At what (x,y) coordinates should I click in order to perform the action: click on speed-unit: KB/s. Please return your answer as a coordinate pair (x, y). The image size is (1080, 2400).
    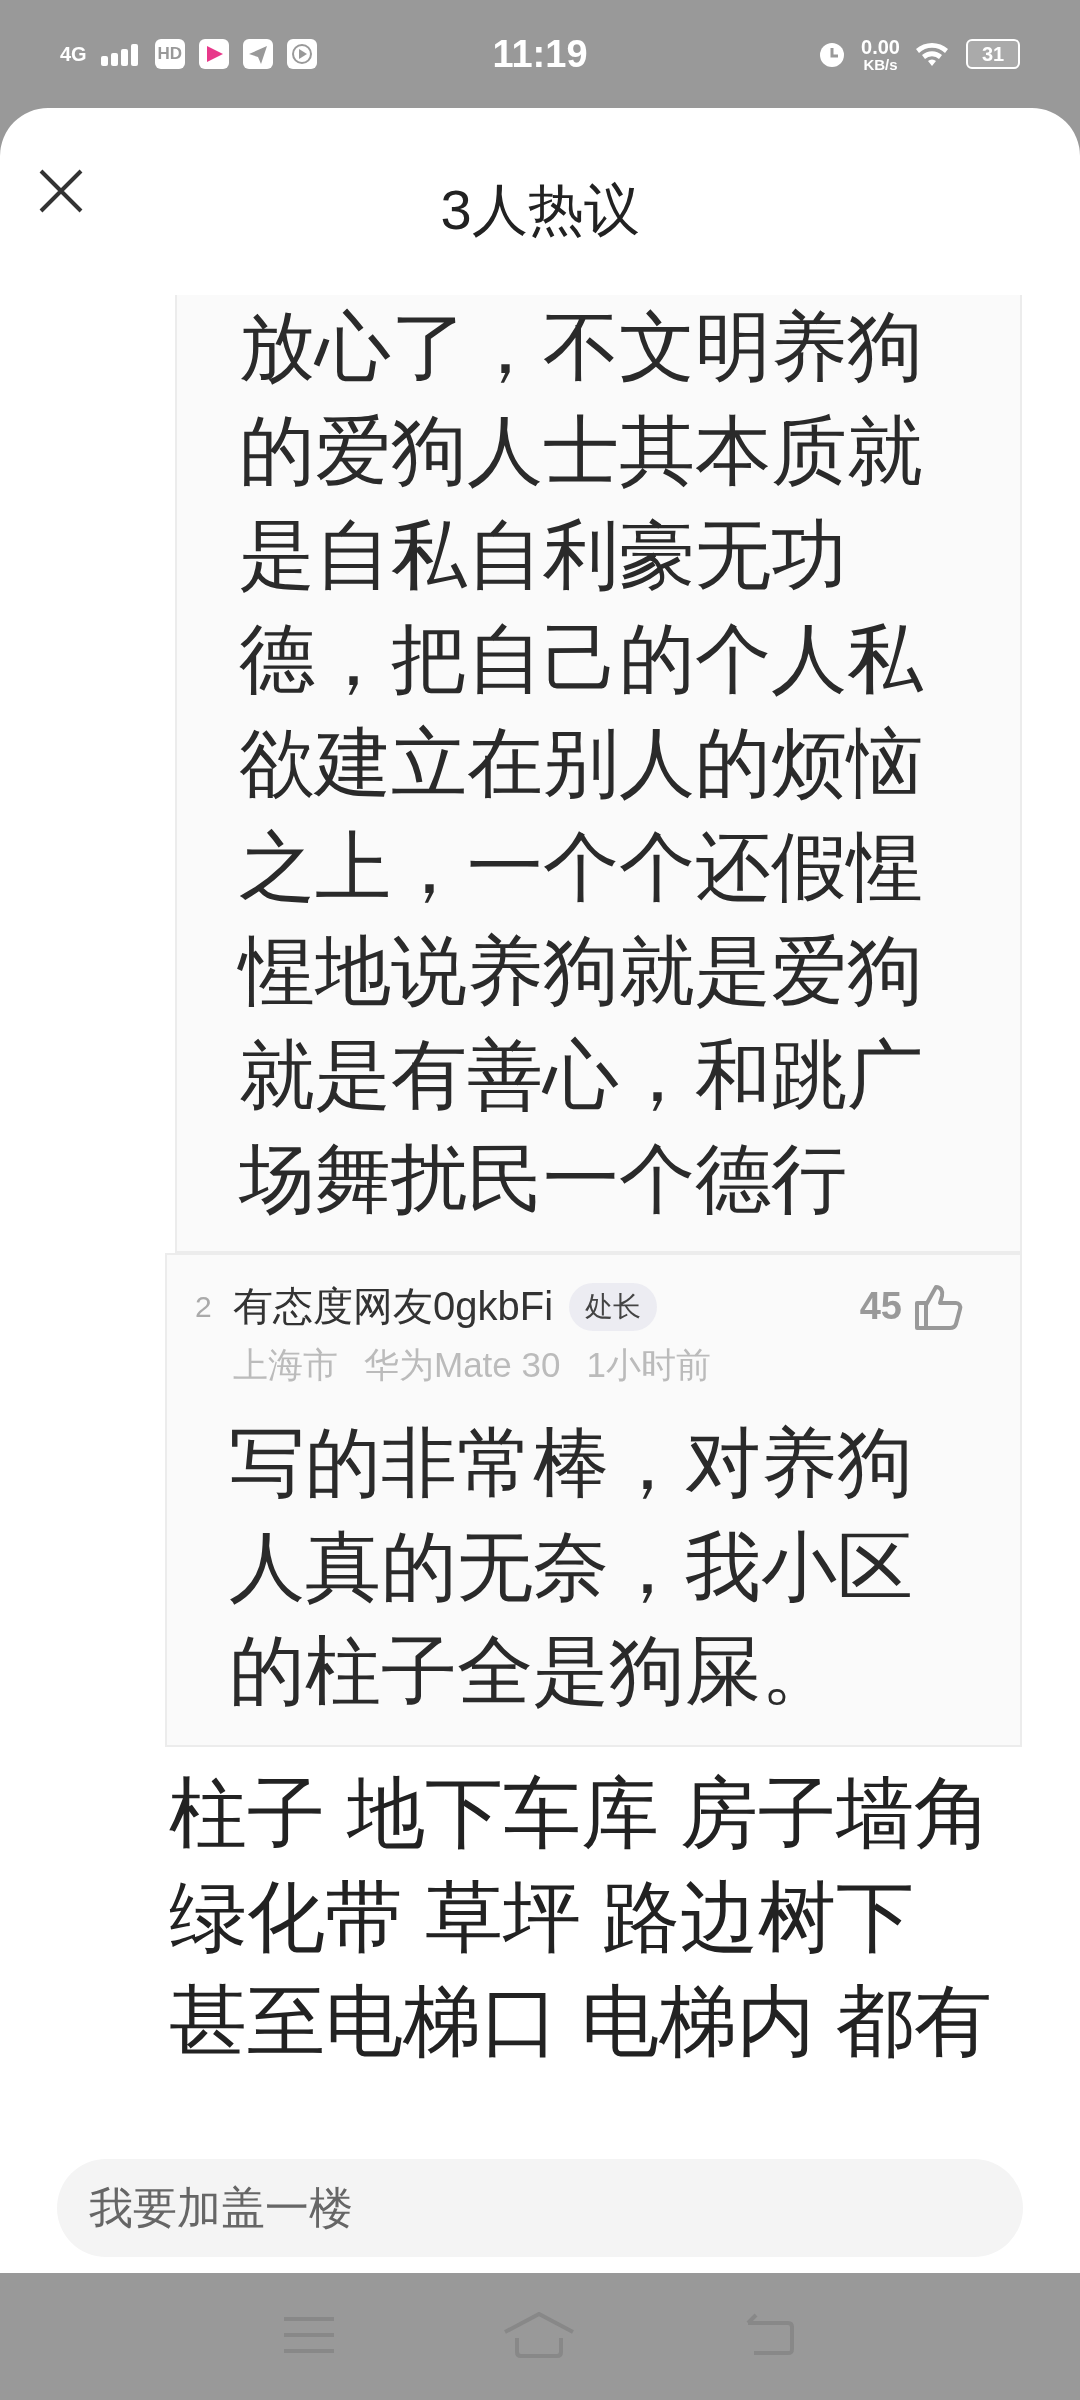
    Looking at the image, I should click on (880, 64).